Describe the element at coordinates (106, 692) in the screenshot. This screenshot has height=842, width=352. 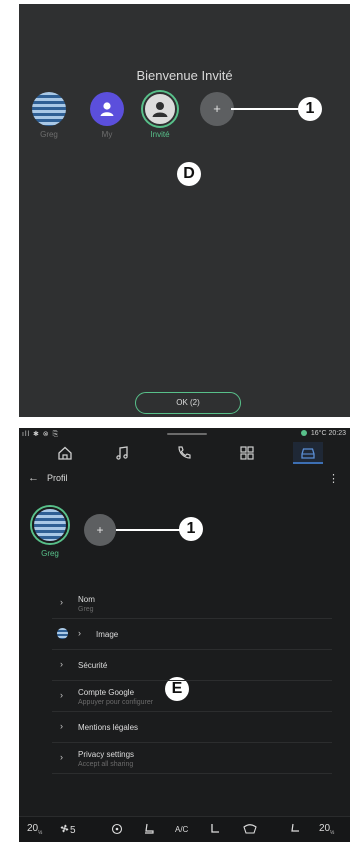
I see `menu-item-title: Compte Google` at that location.